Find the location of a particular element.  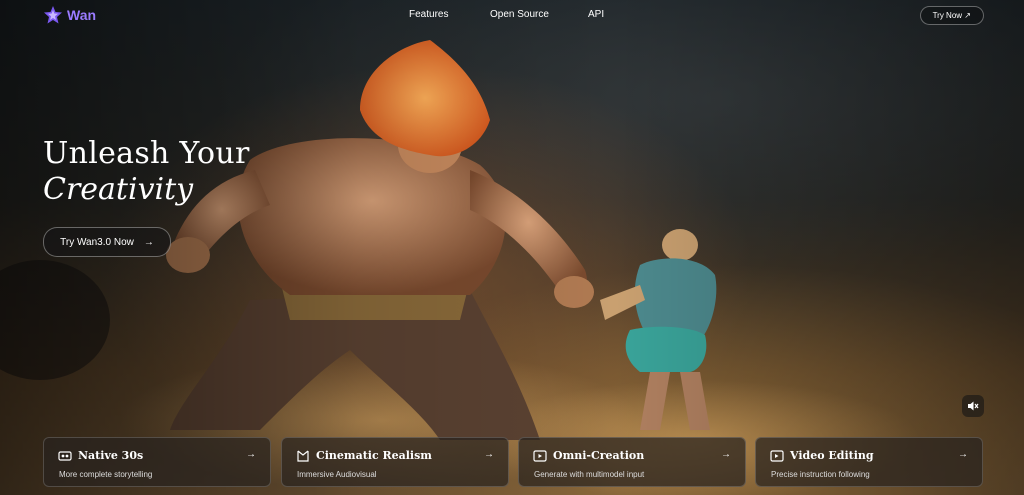

try-wan-now-button: Try Wan3.0 Now → is located at coordinates (107, 242).